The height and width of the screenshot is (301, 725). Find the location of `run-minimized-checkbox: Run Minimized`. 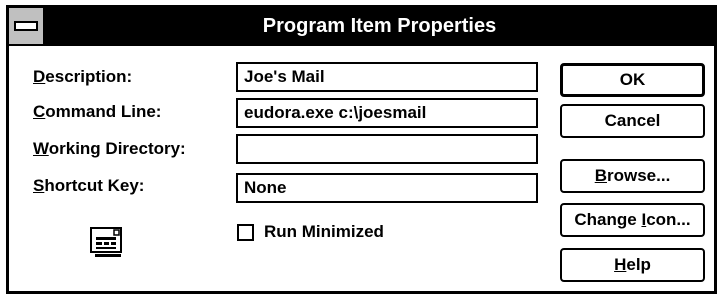

run-minimized-checkbox: Run Minimized is located at coordinates (310, 232).